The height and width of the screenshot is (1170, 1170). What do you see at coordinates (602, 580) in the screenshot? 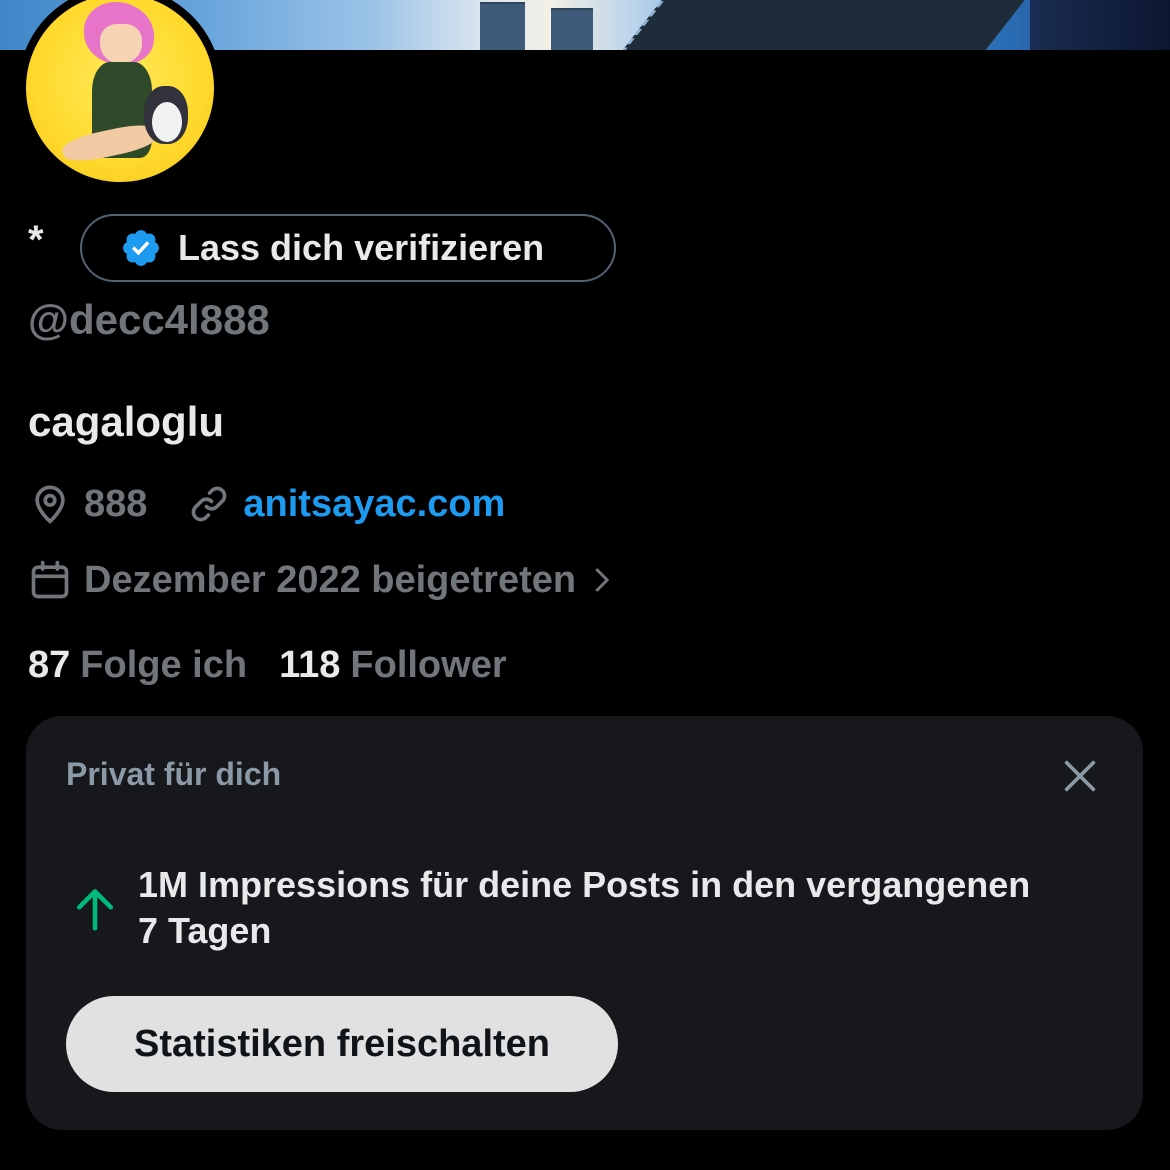
I see `chevron-right-icon` at bounding box center [602, 580].